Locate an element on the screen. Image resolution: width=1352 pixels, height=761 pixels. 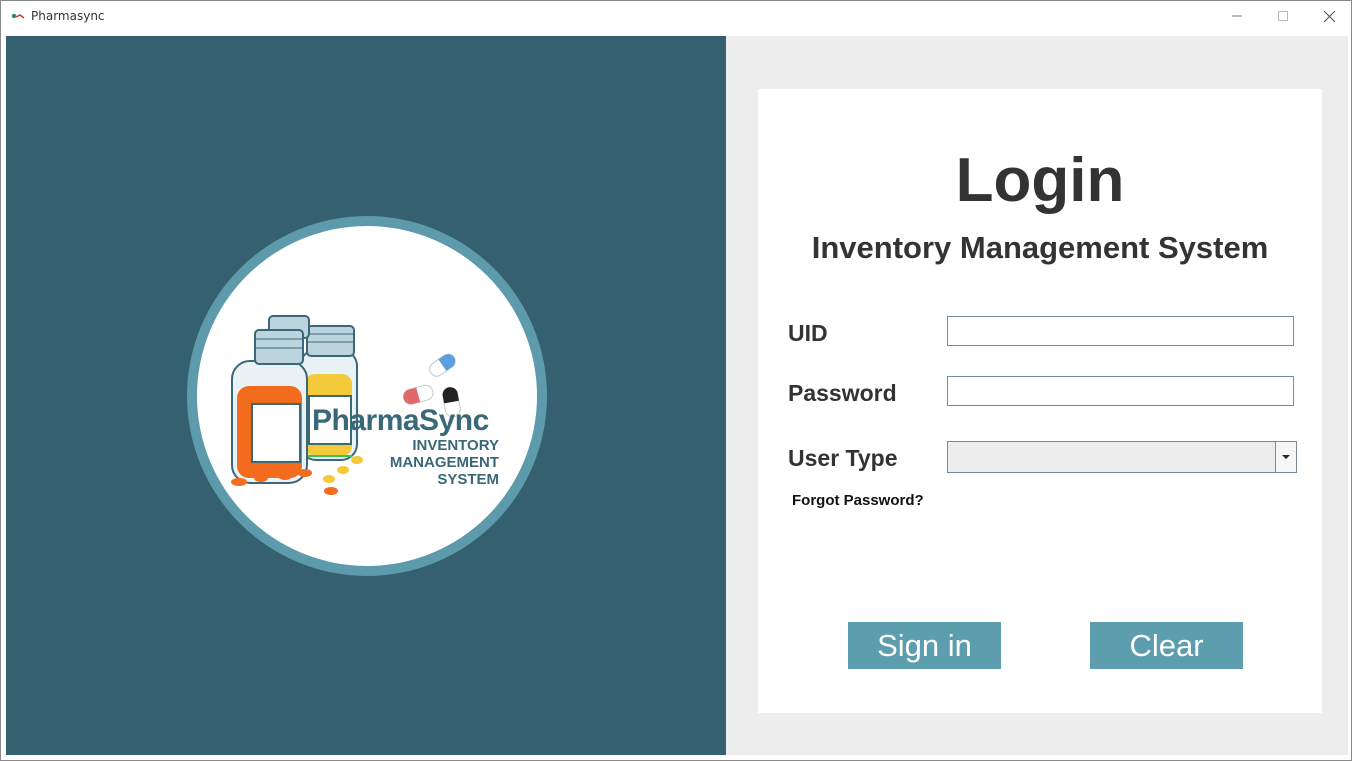
minimize-button is located at coordinates (1237, 16).